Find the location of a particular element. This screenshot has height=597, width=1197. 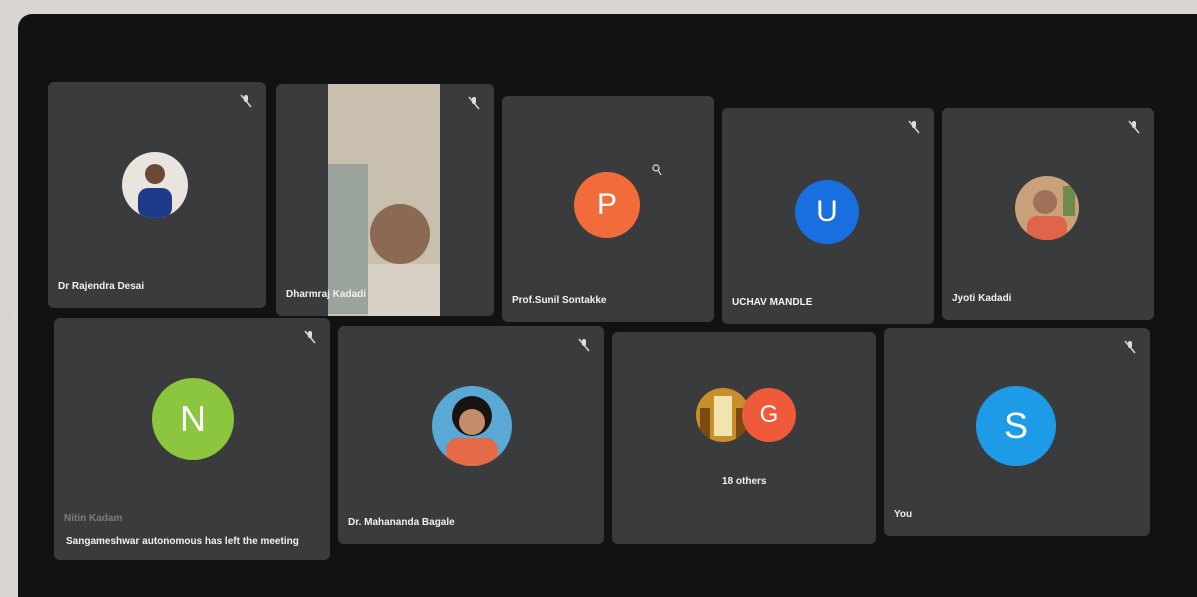

participant-video is located at coordinates (384, 200).